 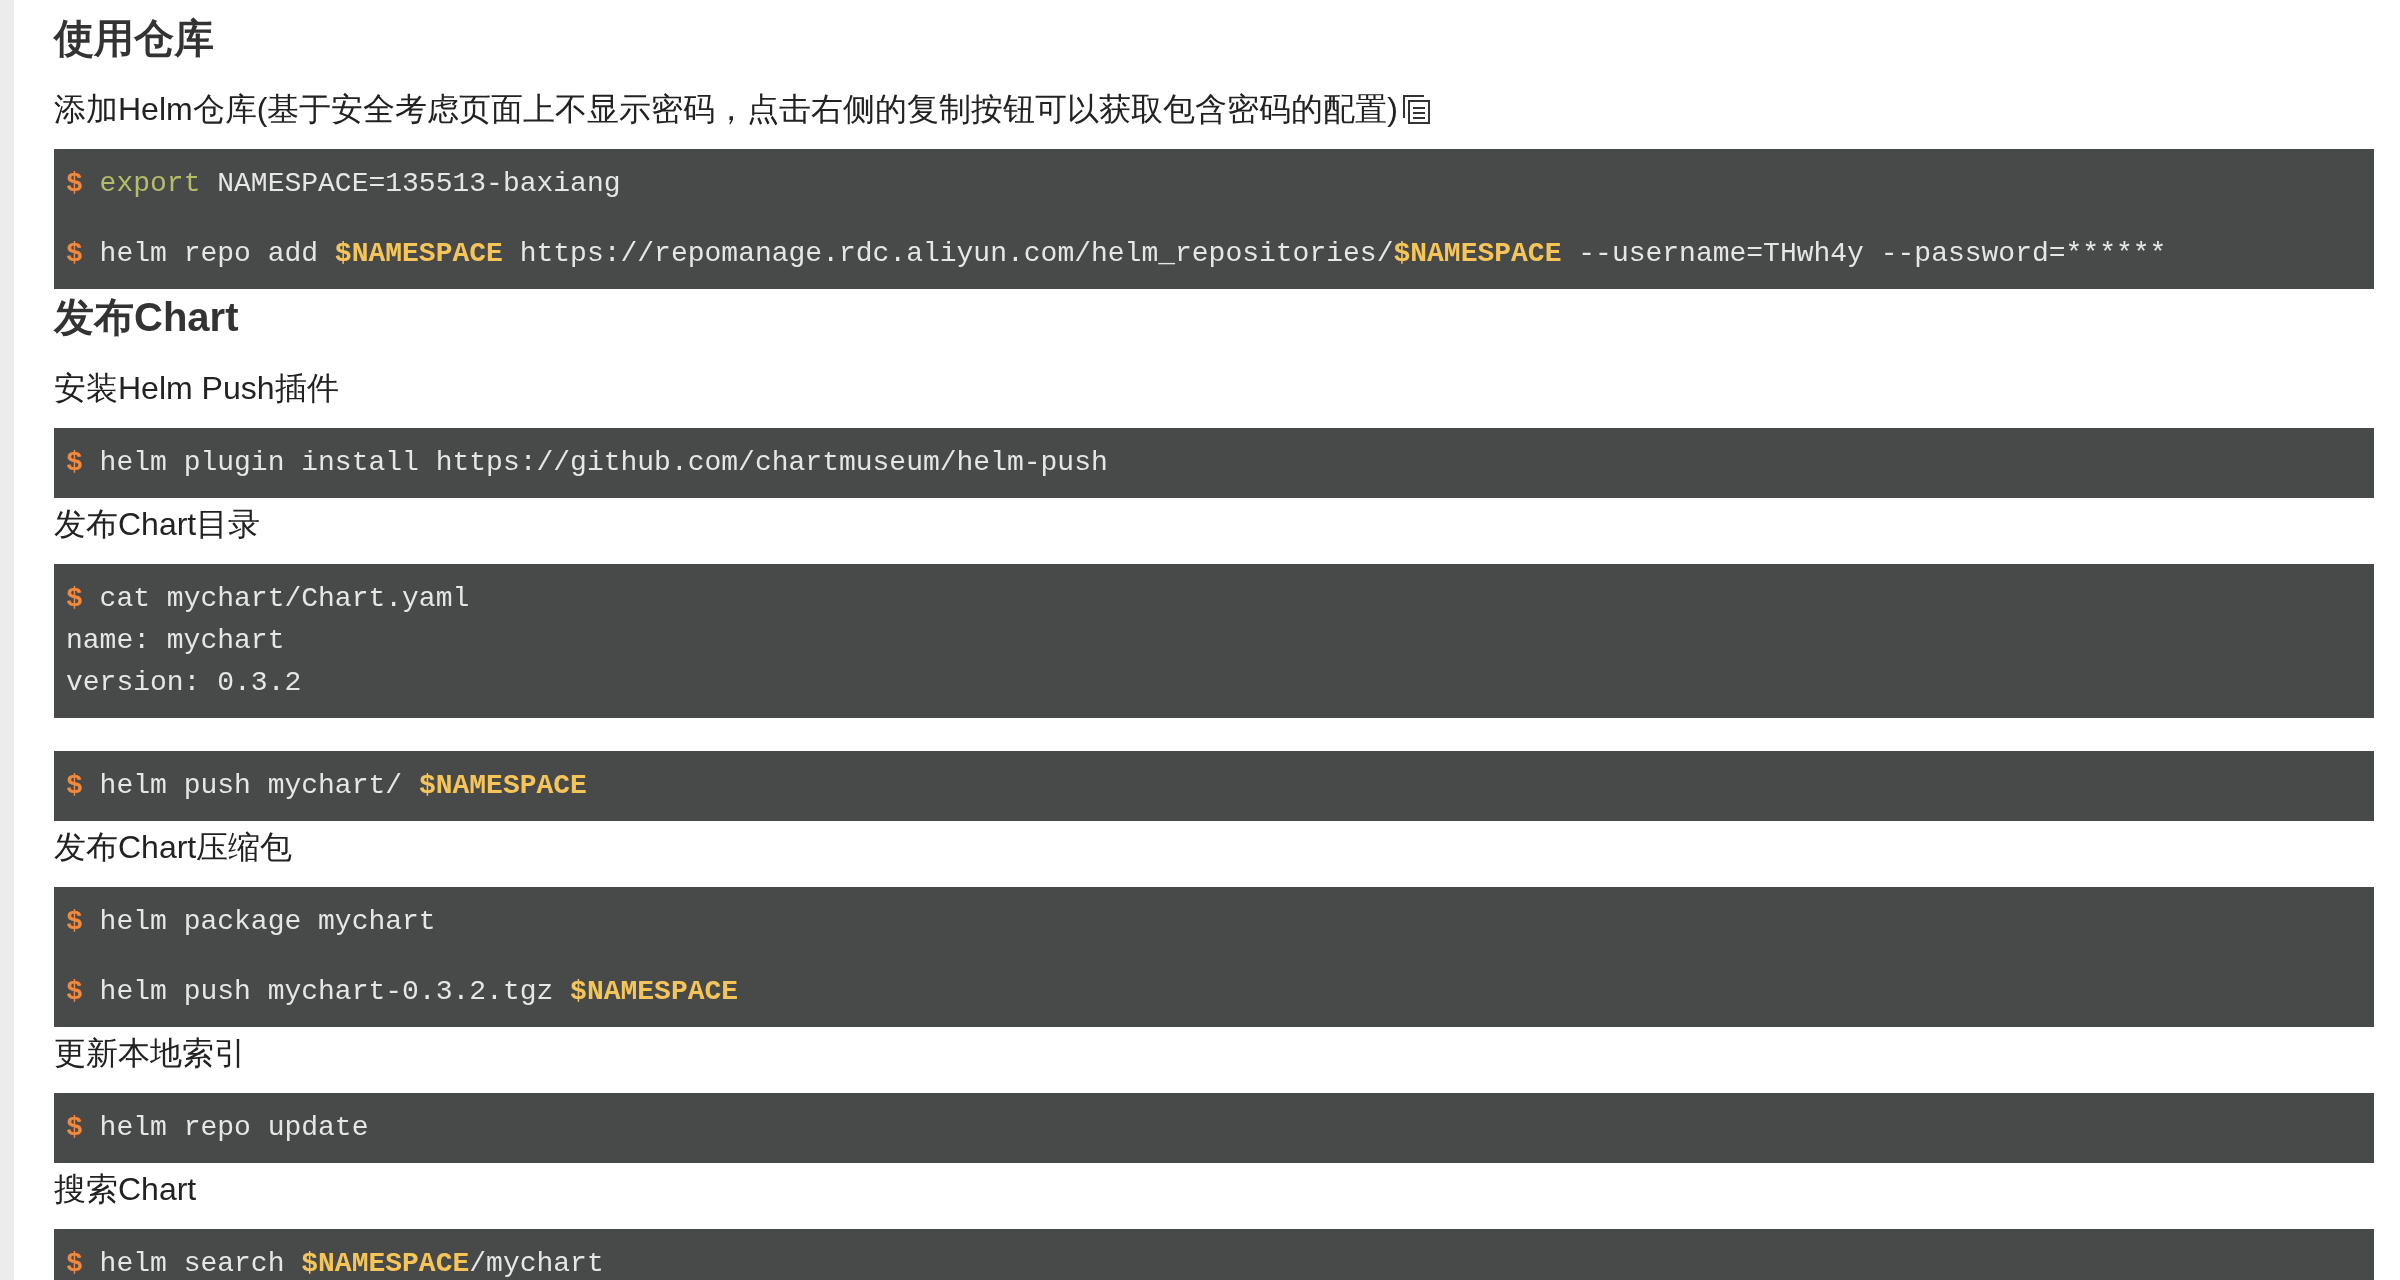 I want to click on code-line: $ cat mychart/Chart.yaml, so click(x=268, y=599).